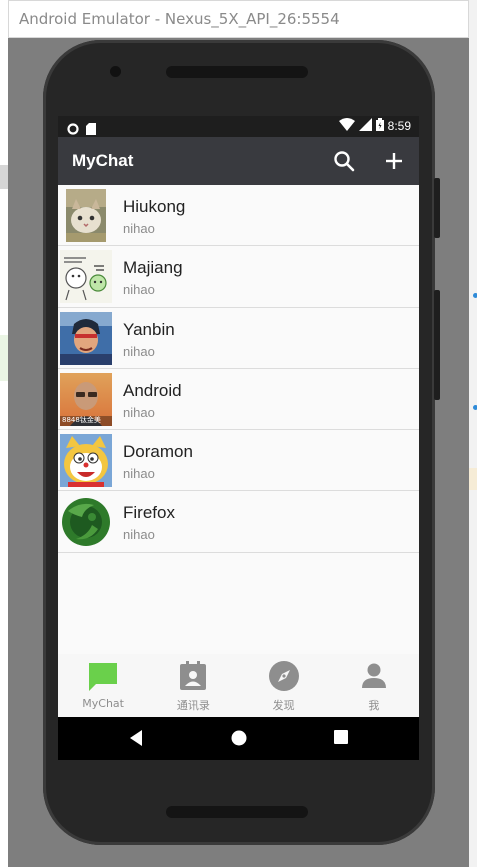 The width and height of the screenshot is (477, 867). I want to click on tab-label: 我, so click(374, 705).